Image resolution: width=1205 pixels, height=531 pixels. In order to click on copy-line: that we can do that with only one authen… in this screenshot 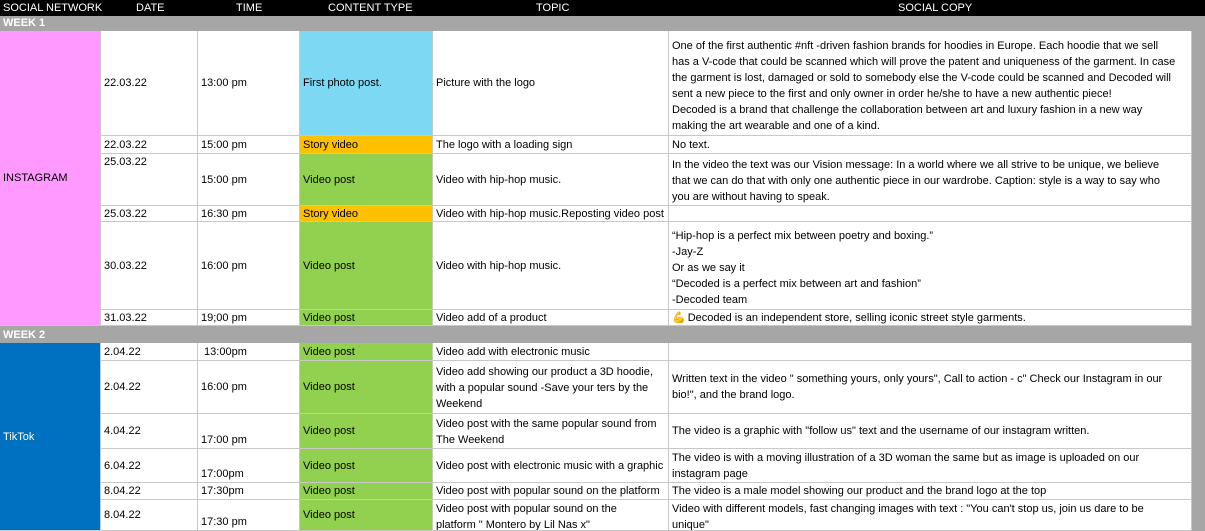, I will do `click(916, 181)`.